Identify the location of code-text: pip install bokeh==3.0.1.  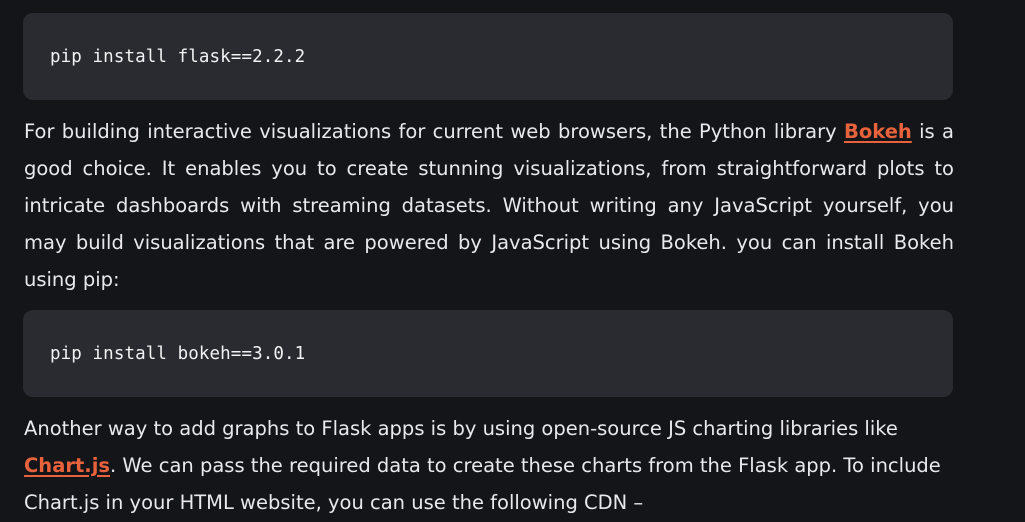
(177, 354).